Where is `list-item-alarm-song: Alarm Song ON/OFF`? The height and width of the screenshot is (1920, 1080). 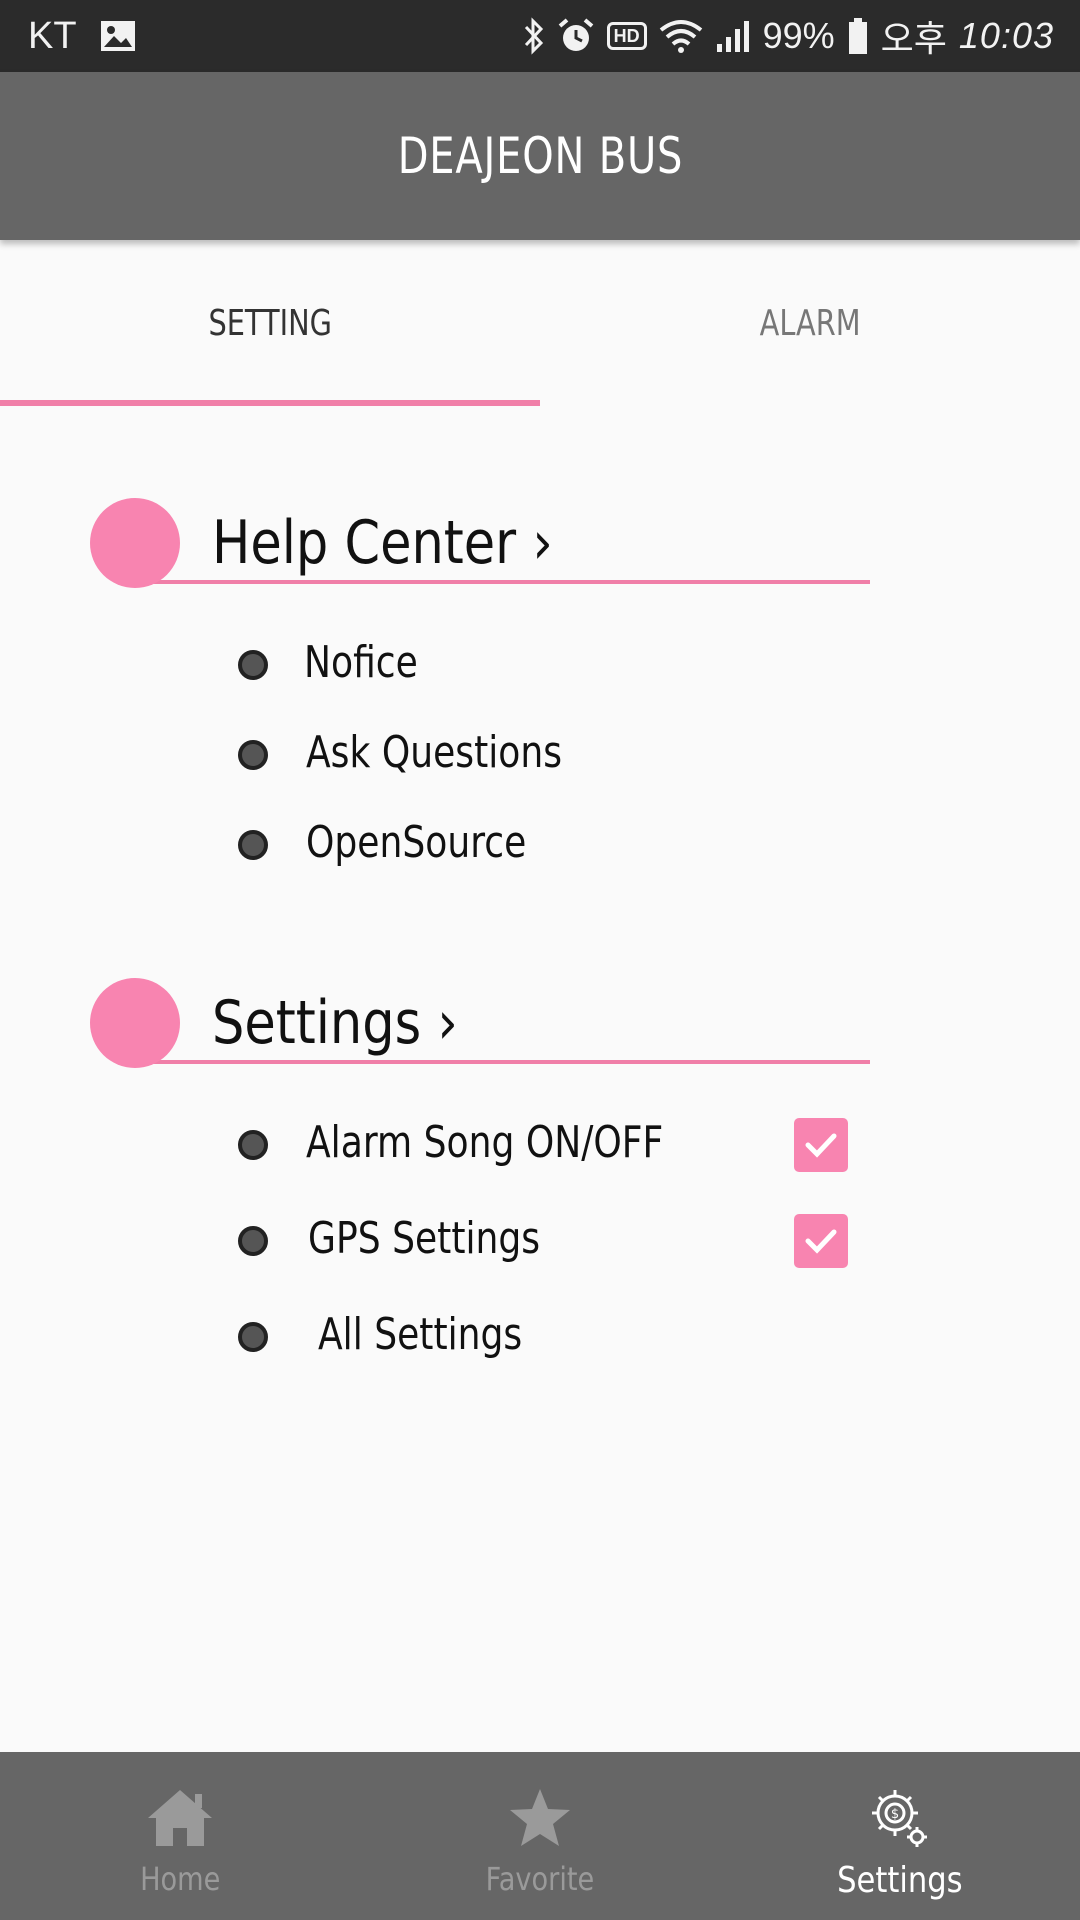 list-item-alarm-song: Alarm Song ON/OFF is located at coordinates (558, 1145).